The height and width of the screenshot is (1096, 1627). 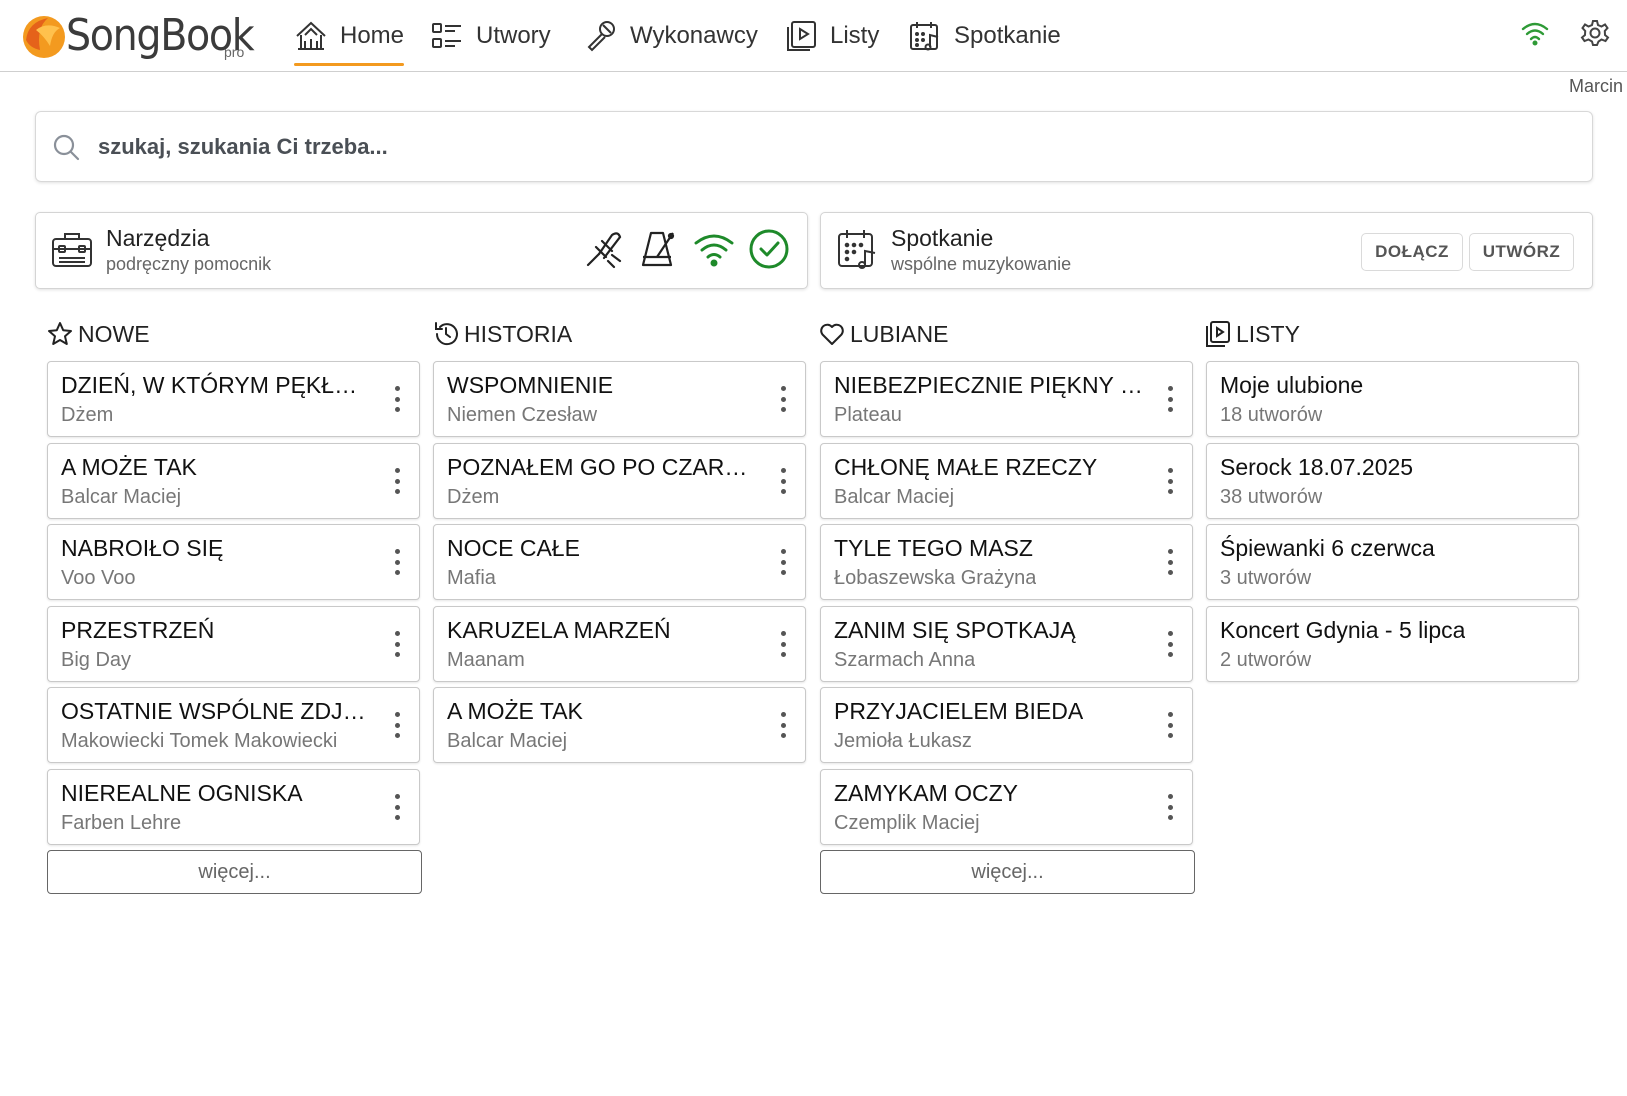 I want to click on song-title: POZNAŁEM GO PO CZARNYM KAPELUSZU, so click(x=602, y=467).